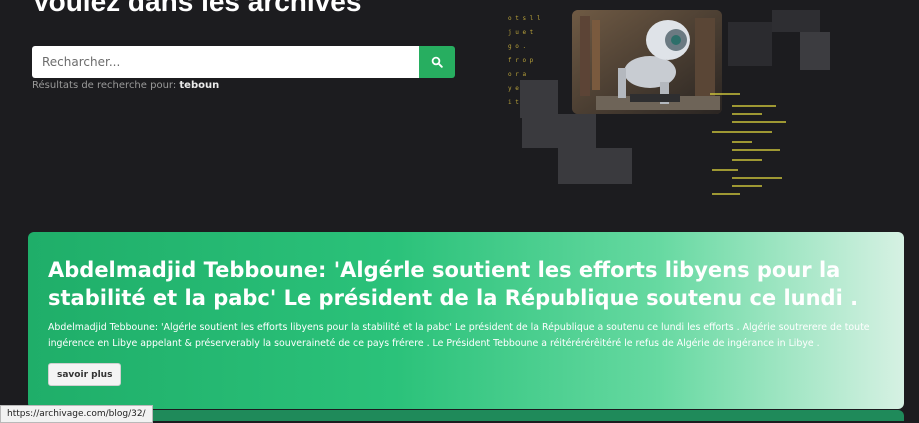 This screenshot has height=423, width=919. What do you see at coordinates (104, 85) in the screenshot?
I see `results-prefix: Résultats de recherche pour:` at bounding box center [104, 85].